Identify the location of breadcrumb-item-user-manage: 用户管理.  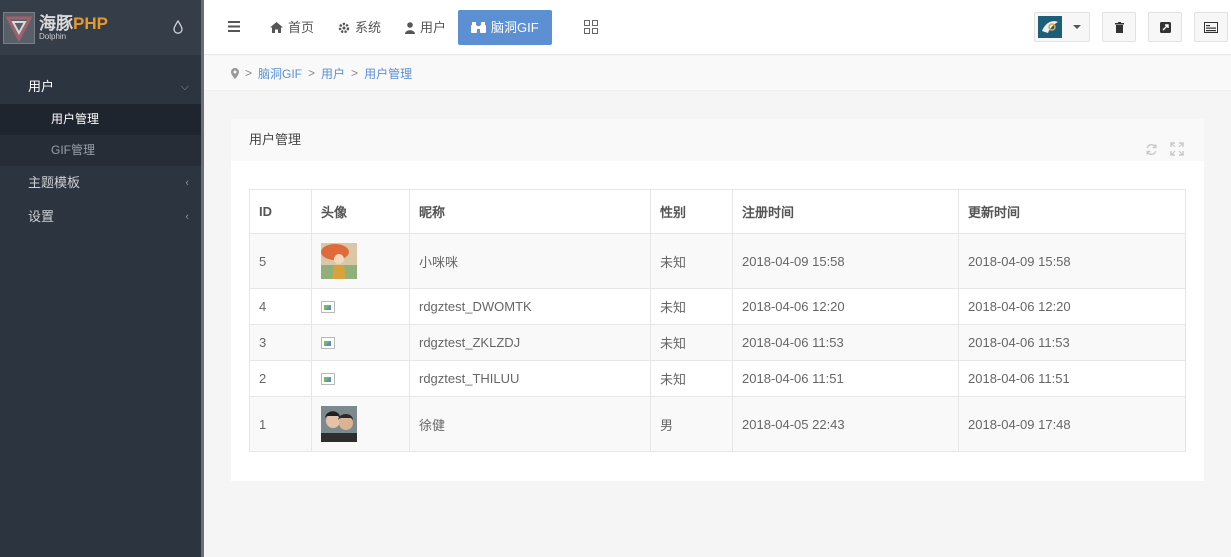
(388, 73).